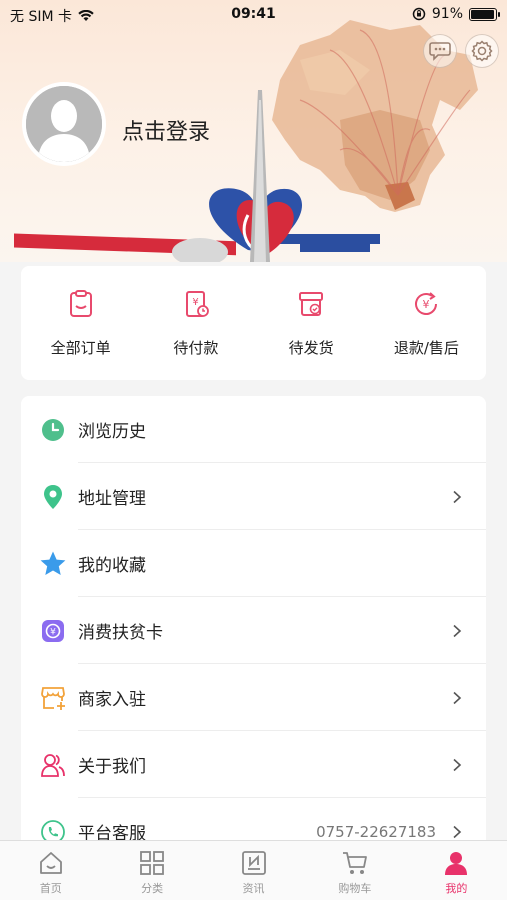  I want to click on header-actions, so click(461, 51).